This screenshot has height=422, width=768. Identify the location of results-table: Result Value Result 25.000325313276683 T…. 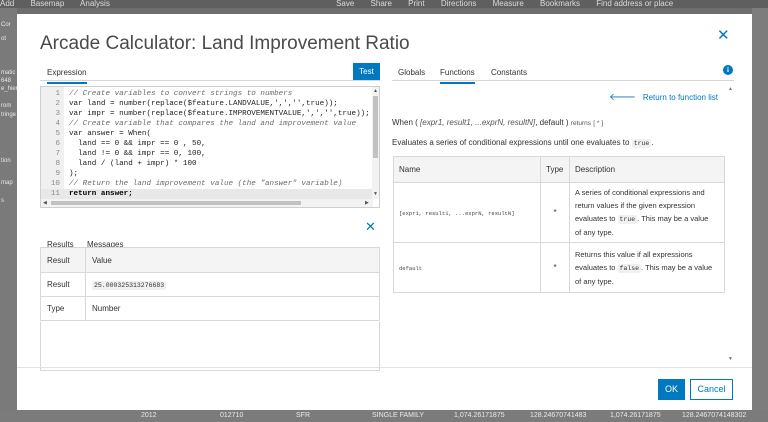
(210, 284).